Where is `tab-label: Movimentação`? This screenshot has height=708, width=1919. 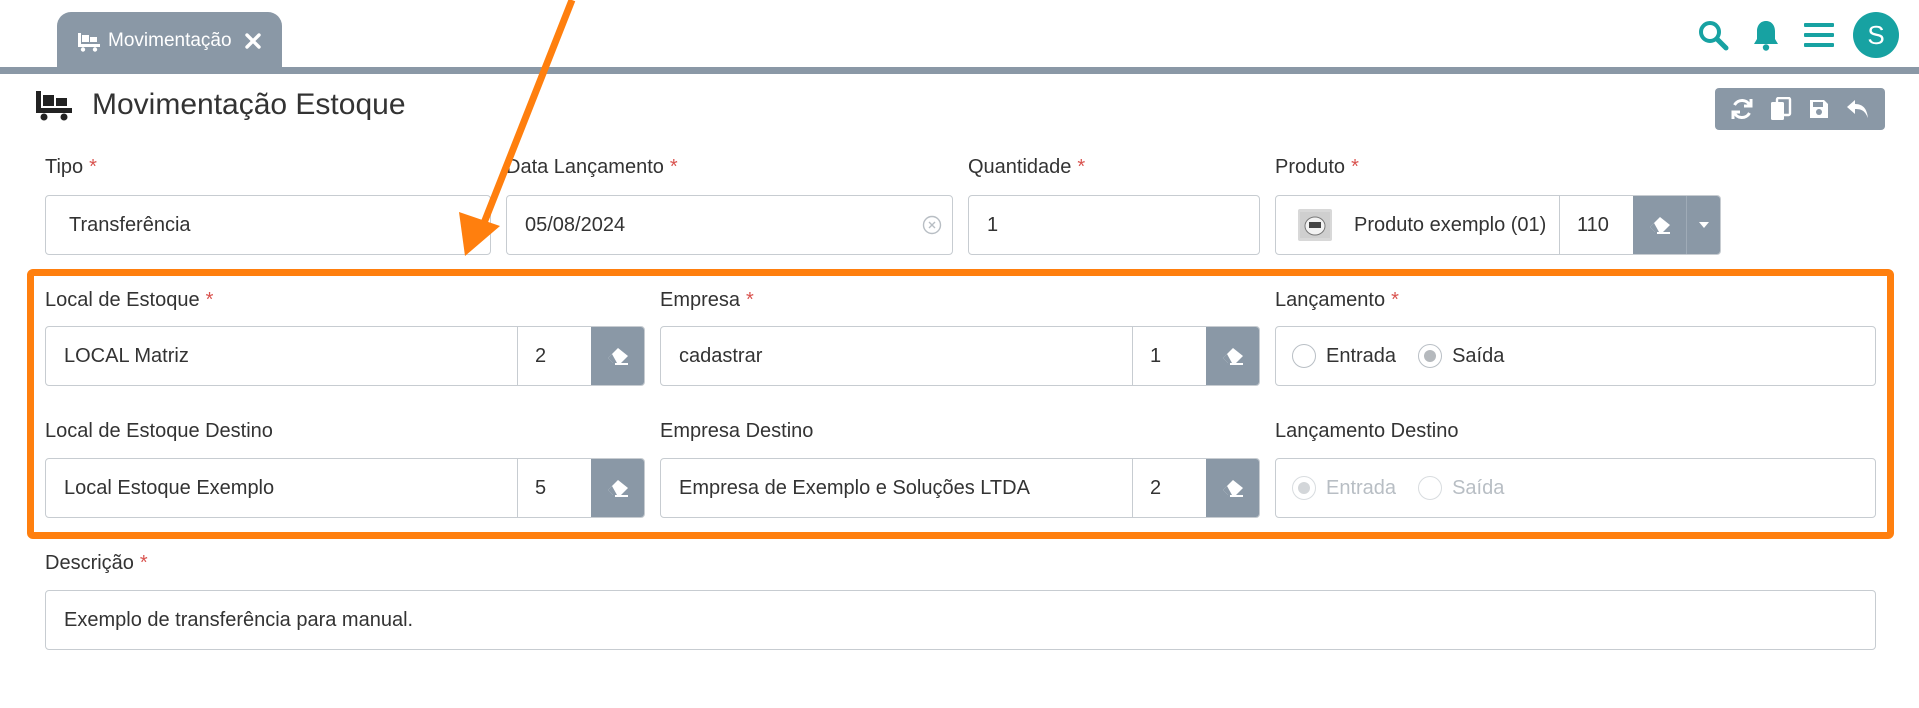
tab-label: Movimentação is located at coordinates (170, 40).